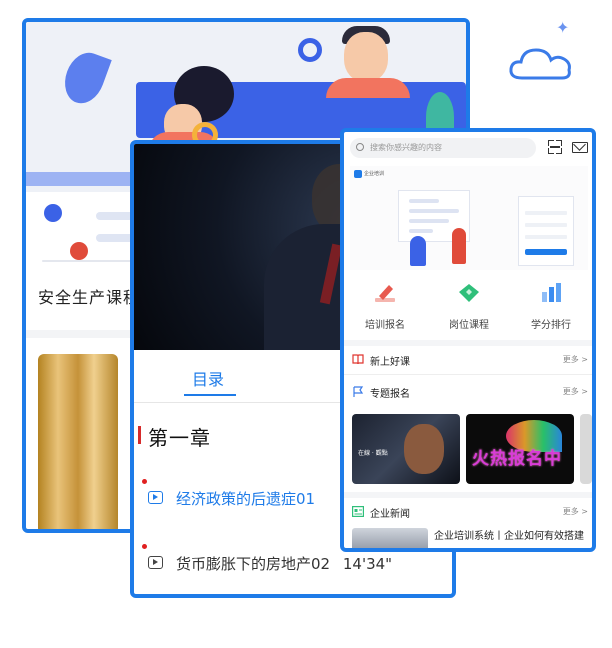 The image size is (612, 648). What do you see at coordinates (374, 174) in the screenshot?
I see `brand-text: 企业培训` at bounding box center [374, 174].